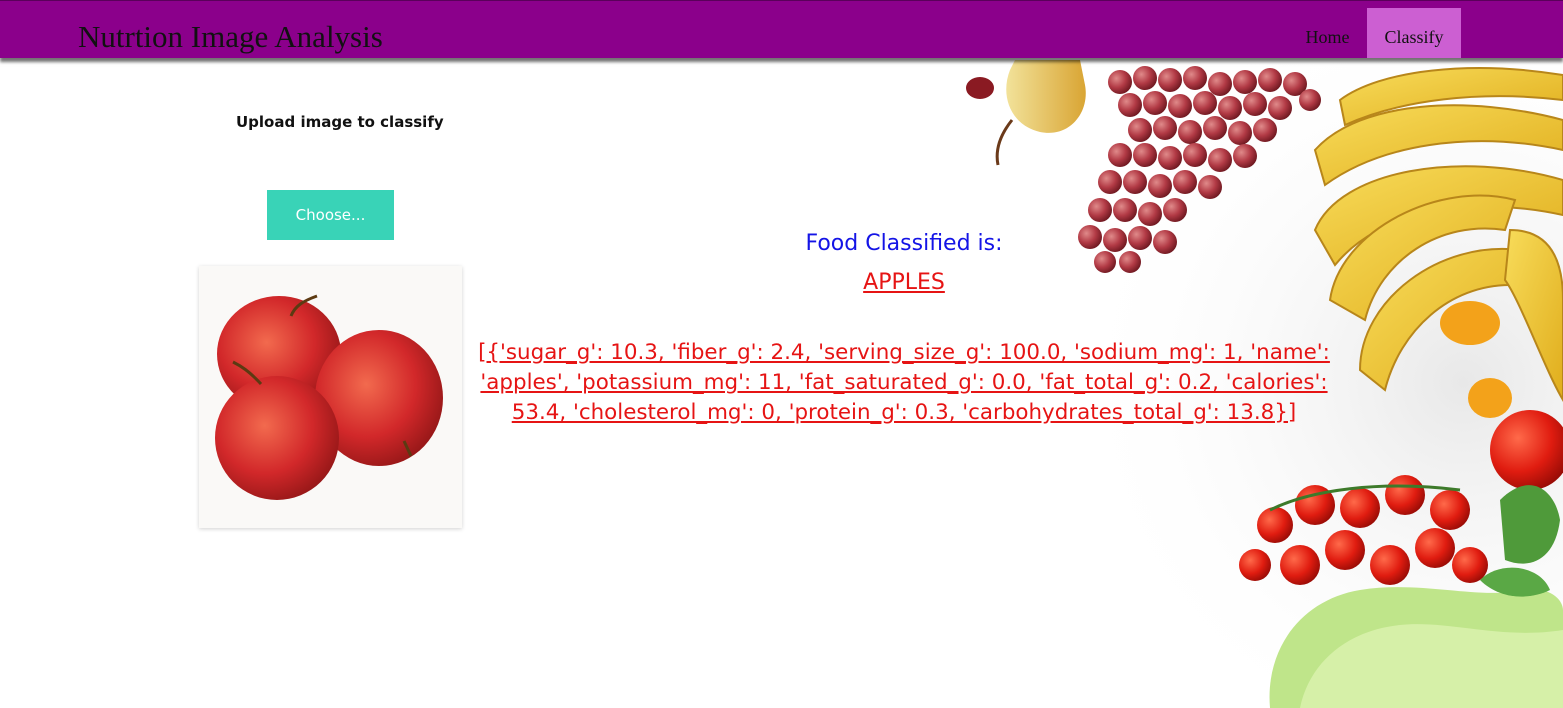 The width and height of the screenshot is (1563, 708). What do you see at coordinates (1327, 33) in the screenshot?
I see `nav-link-home: Home` at bounding box center [1327, 33].